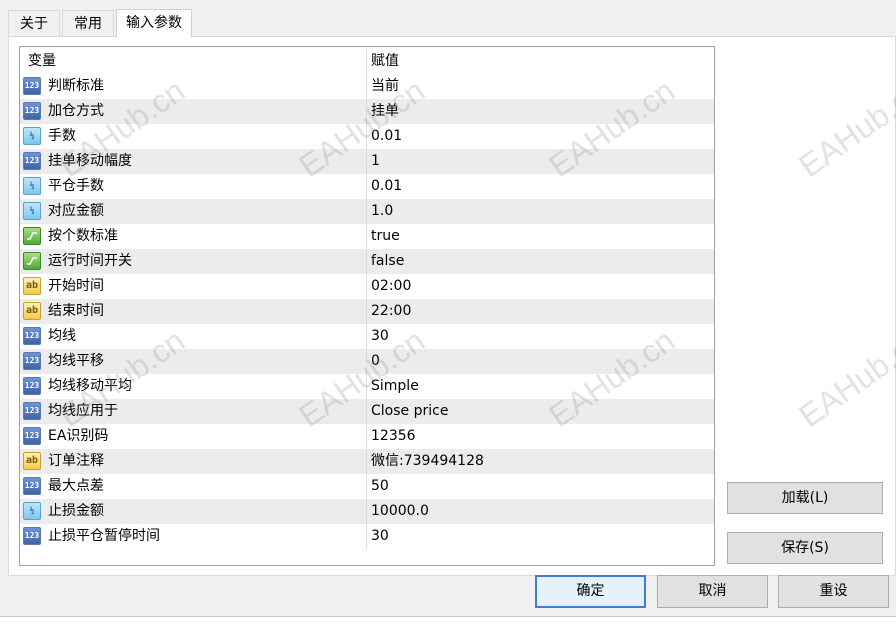  I want to click on variable-cell: 123 止损平仓暂停时间, so click(193, 536).